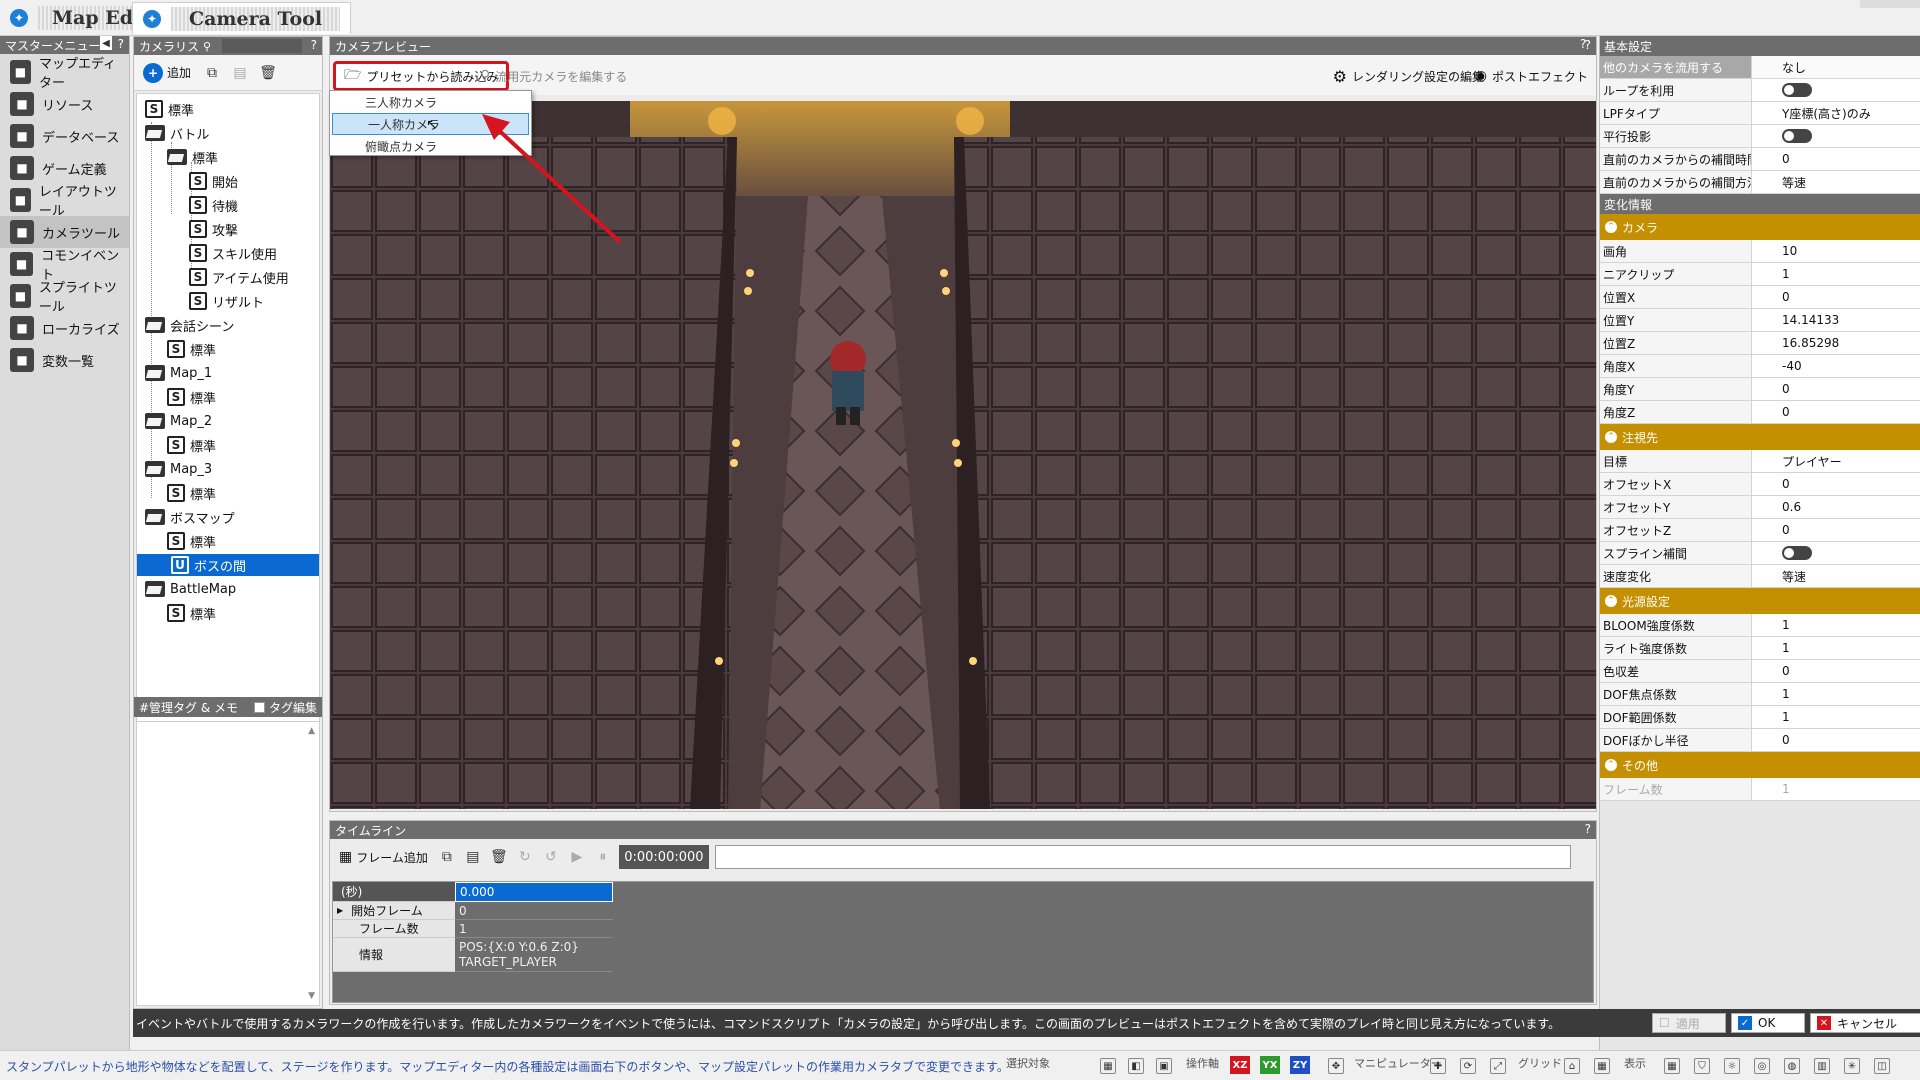 The width and height of the screenshot is (1920, 1080). What do you see at coordinates (1852, 1066) in the screenshot?
I see `display-effect-icon: ✳` at bounding box center [1852, 1066].